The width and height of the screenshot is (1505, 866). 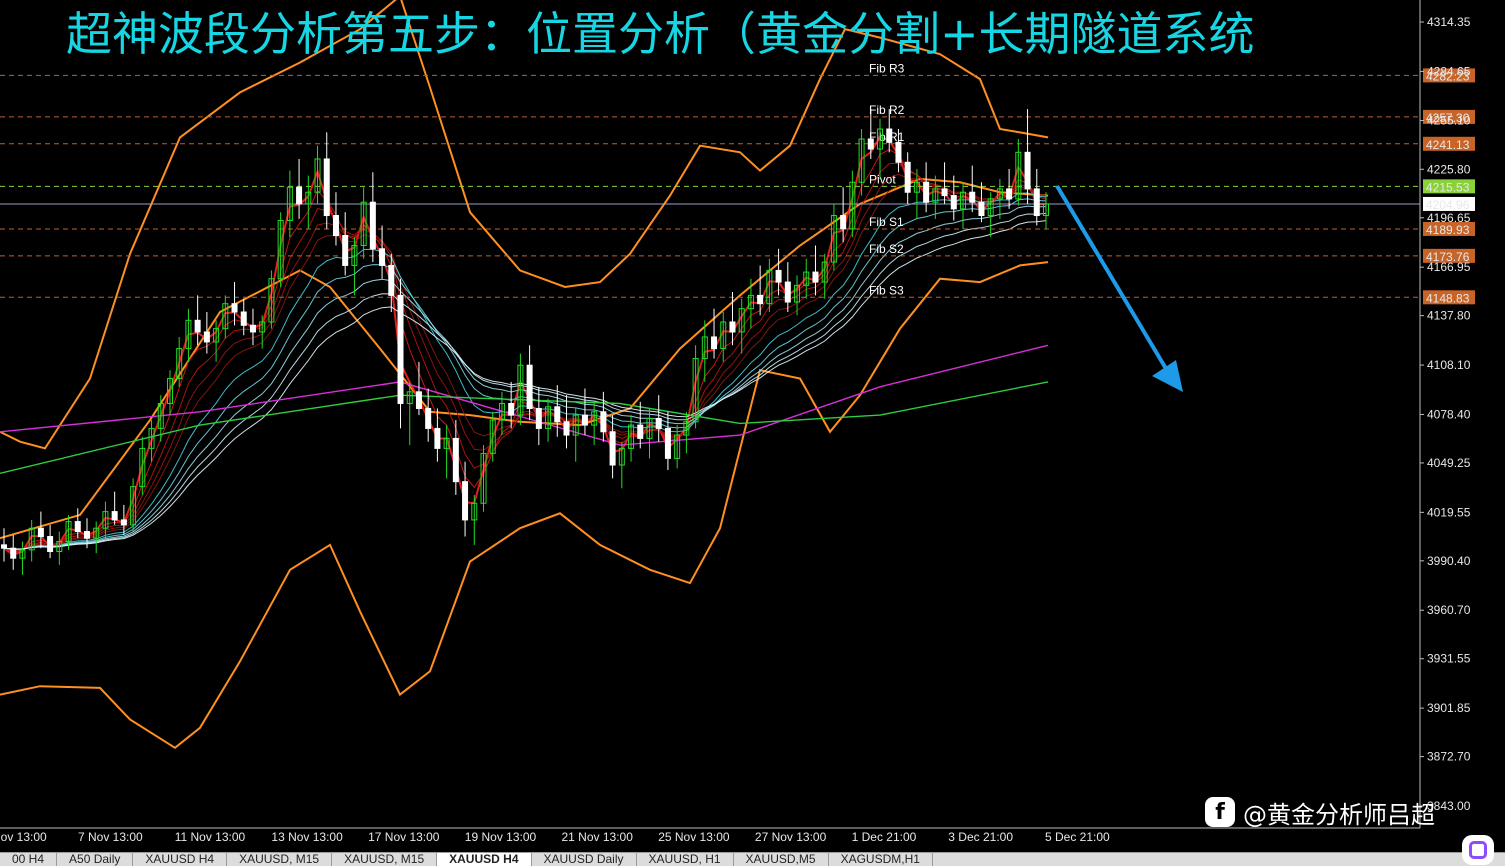 What do you see at coordinates (1220, 812) in the screenshot?
I see `watermark-logo-icon: f` at bounding box center [1220, 812].